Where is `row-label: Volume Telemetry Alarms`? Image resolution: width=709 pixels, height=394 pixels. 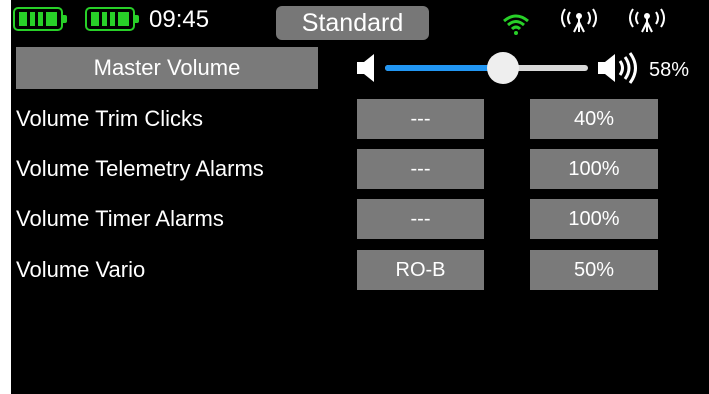
row-label: Volume Telemetry Alarms is located at coordinates (140, 168).